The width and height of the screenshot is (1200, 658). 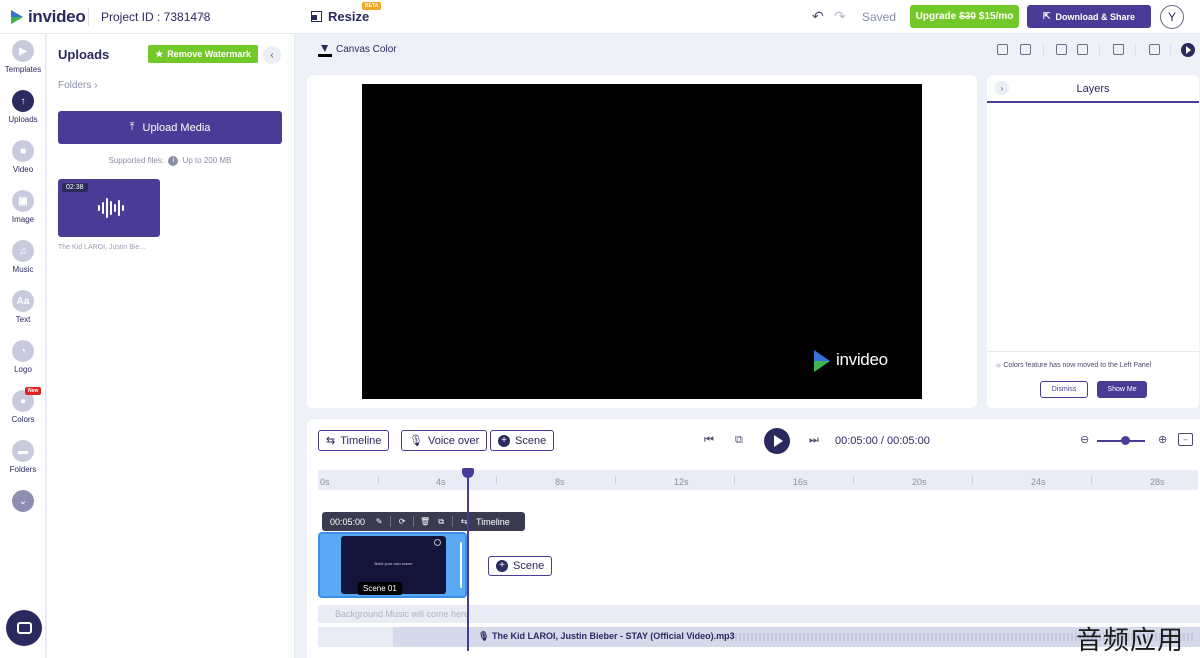 I want to click on scene-label: Scene 01, so click(x=380, y=588).